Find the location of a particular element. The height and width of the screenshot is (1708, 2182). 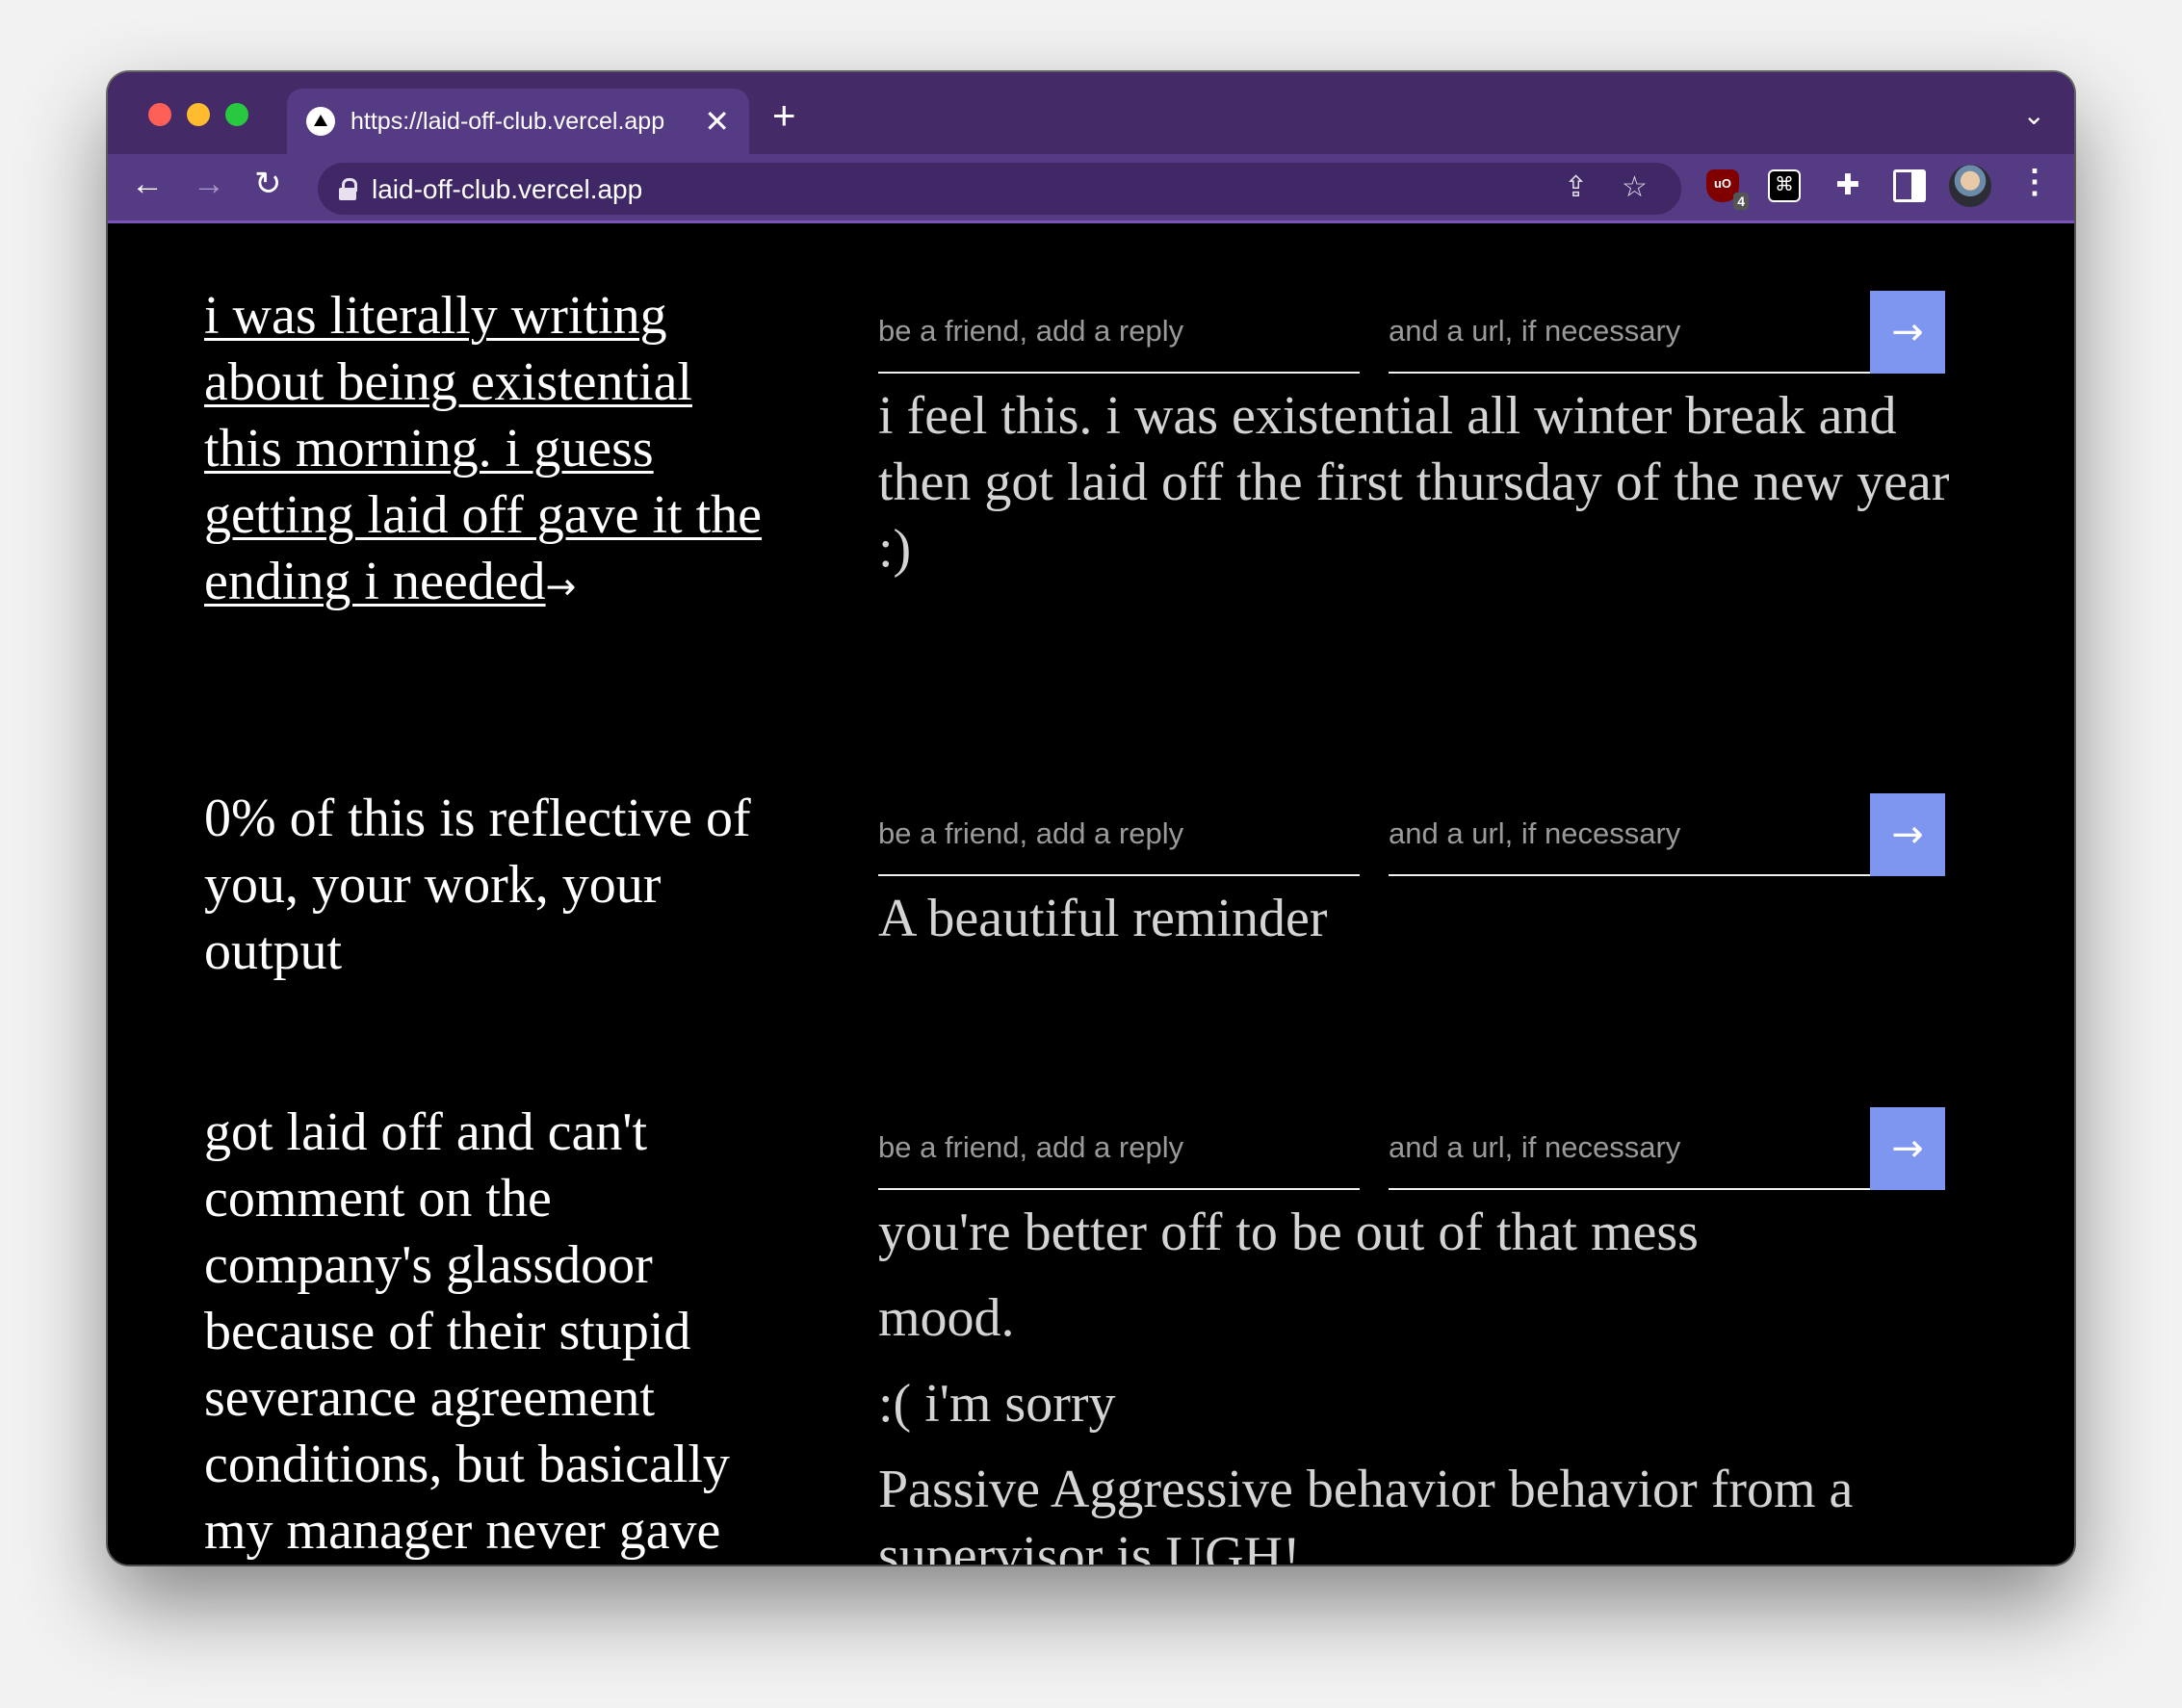

tab-close-icon: ✕ is located at coordinates (717, 121).